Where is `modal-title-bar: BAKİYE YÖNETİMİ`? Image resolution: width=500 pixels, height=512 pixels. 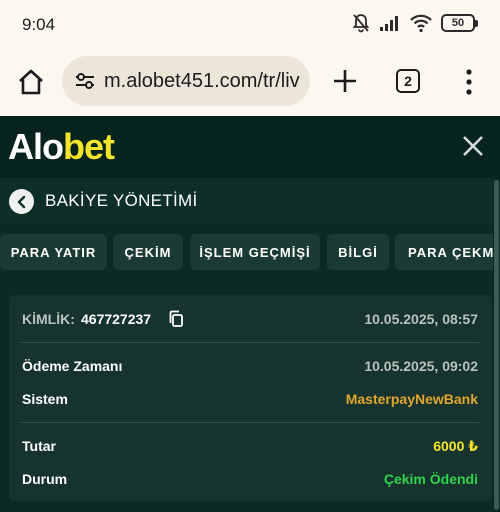 modal-title-bar: BAKİYE YÖNETİMİ is located at coordinates (250, 201).